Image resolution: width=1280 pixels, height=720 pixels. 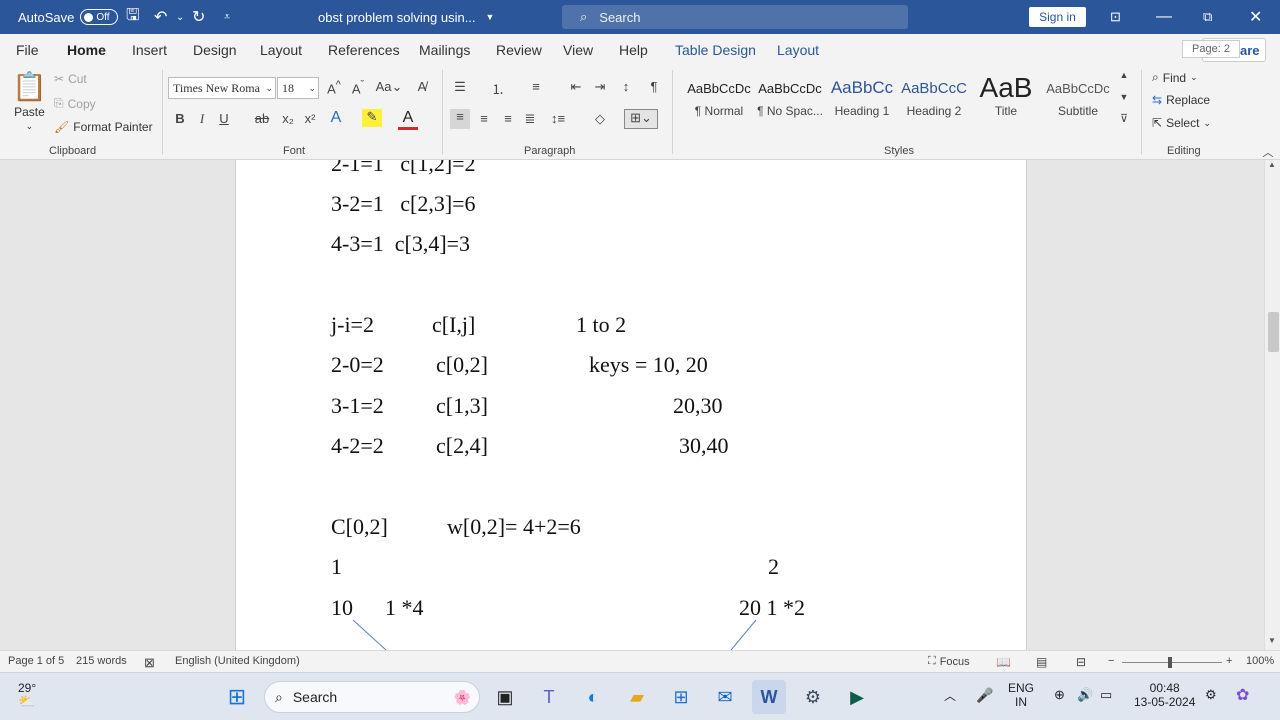 I want to click on text-effects-icon: A, so click(x=336, y=118).